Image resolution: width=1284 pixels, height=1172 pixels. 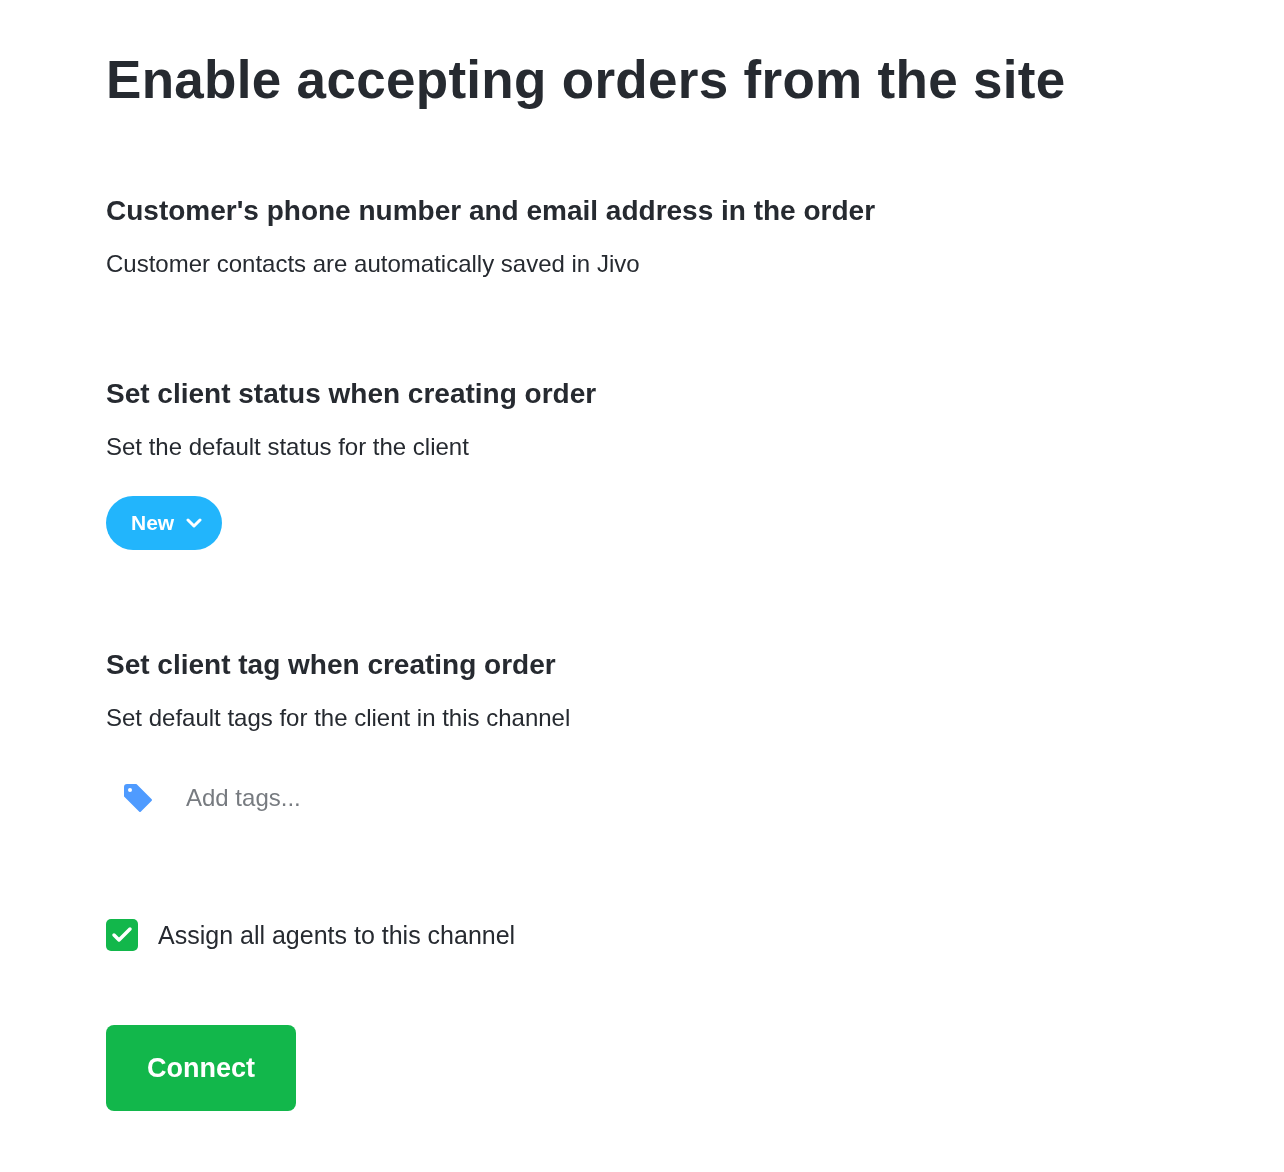 I want to click on section-heading: Customer's phone number and email address in the order, so click(x=491, y=211).